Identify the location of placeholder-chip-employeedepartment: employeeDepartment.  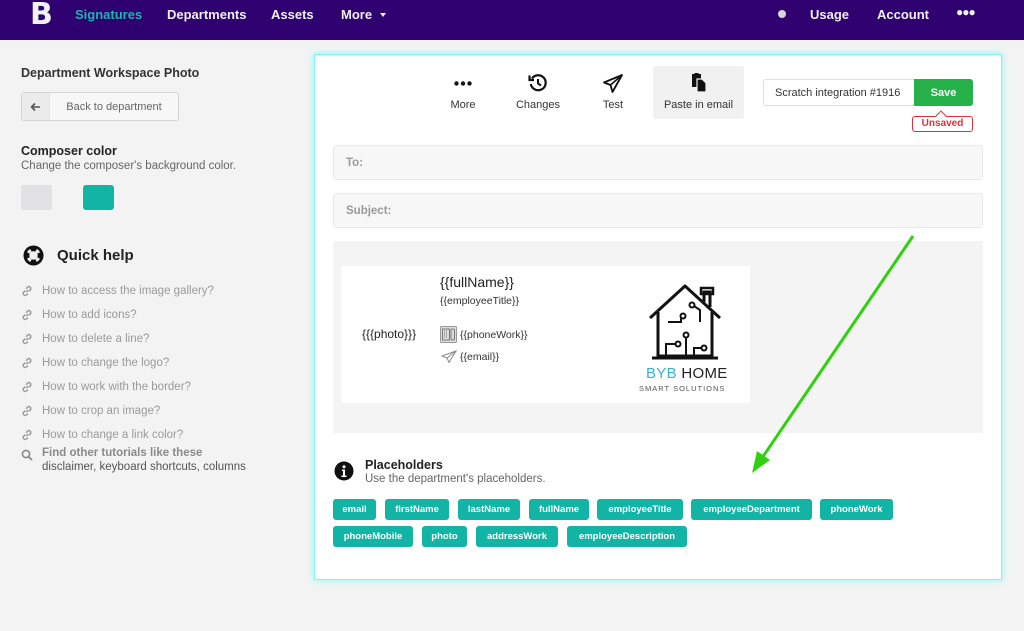
(751, 509).